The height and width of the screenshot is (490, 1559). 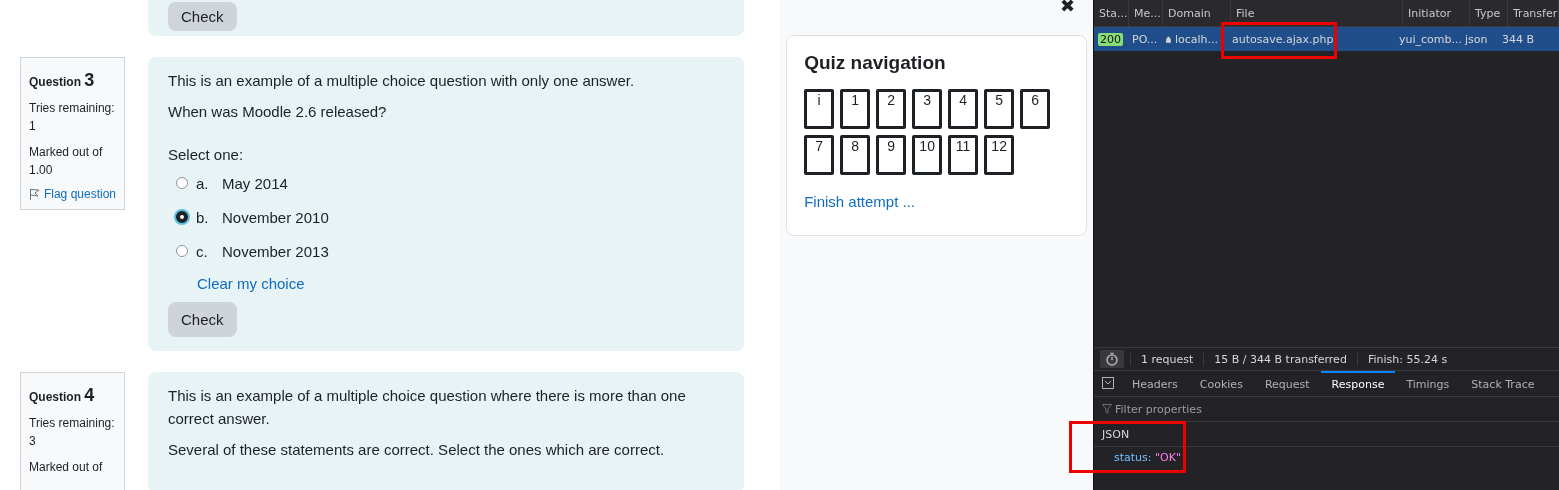 What do you see at coordinates (891, 109) in the screenshot?
I see `question-nav-button: 2` at bounding box center [891, 109].